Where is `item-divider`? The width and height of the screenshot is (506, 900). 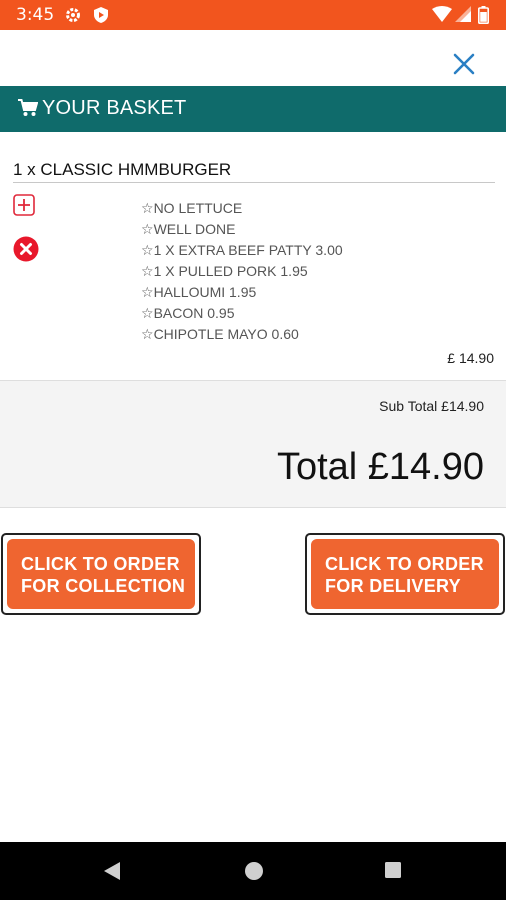
item-divider is located at coordinates (254, 182).